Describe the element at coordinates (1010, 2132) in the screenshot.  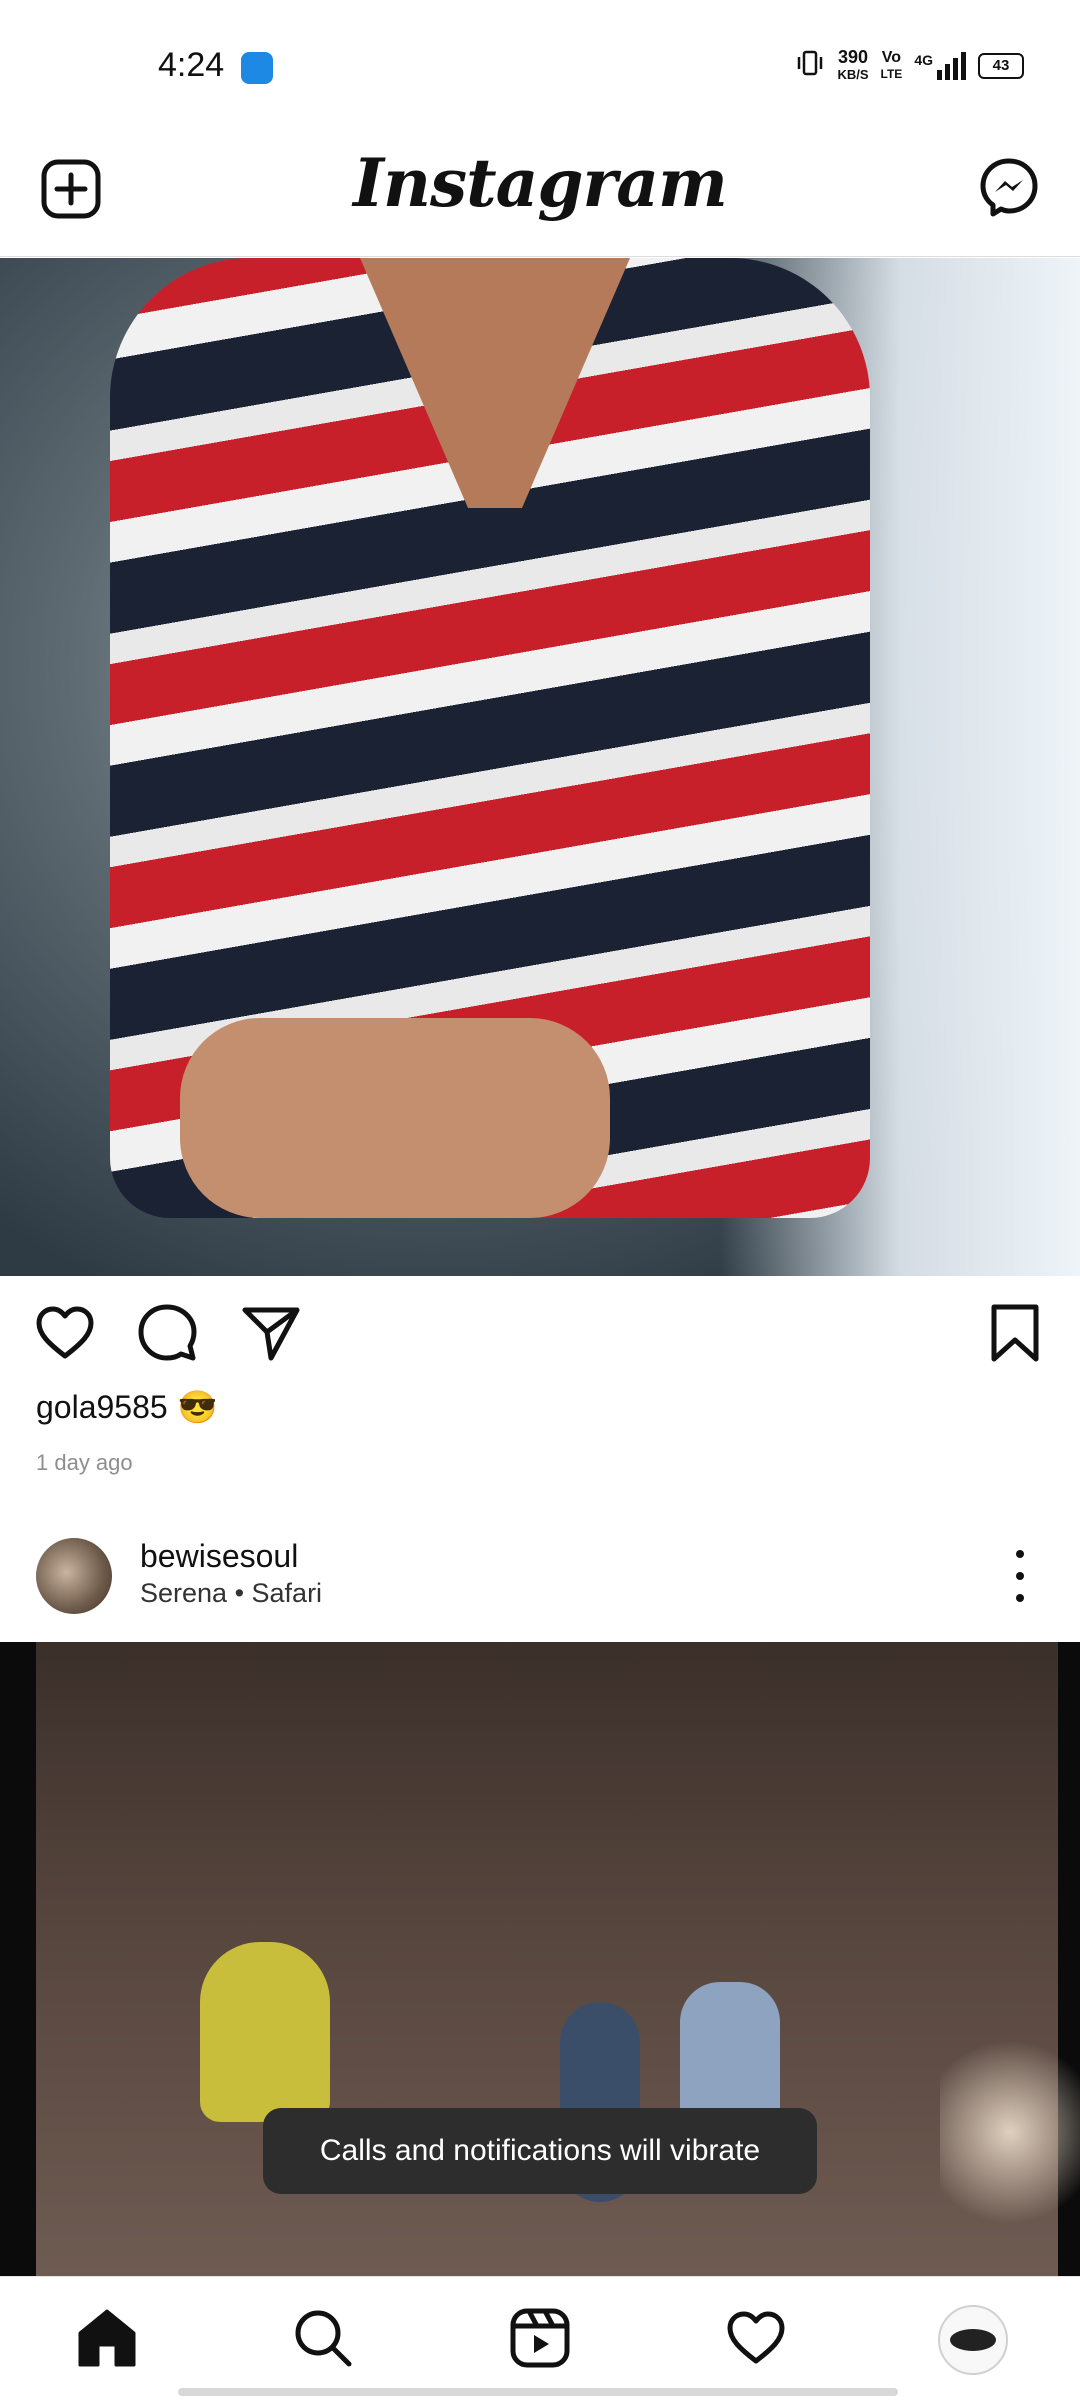
I see `light-glow` at that location.